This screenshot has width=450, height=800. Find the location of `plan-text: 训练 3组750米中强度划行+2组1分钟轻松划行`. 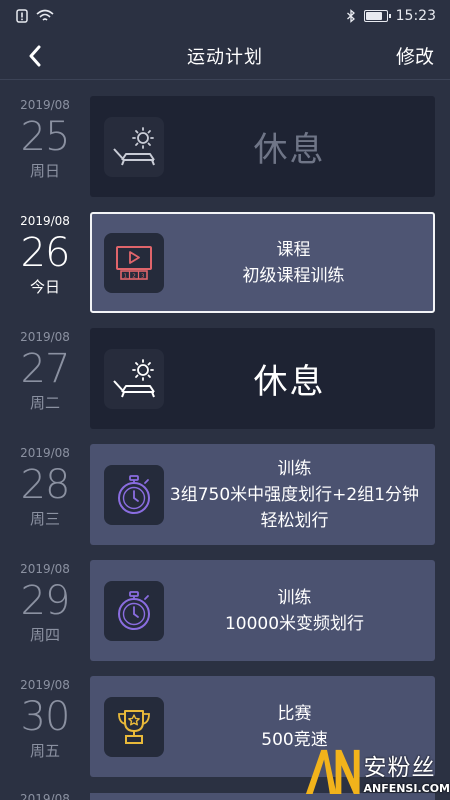

plan-text: 训练 3组750米中强度划行+2组1分钟轻松划行 is located at coordinates (299, 495).